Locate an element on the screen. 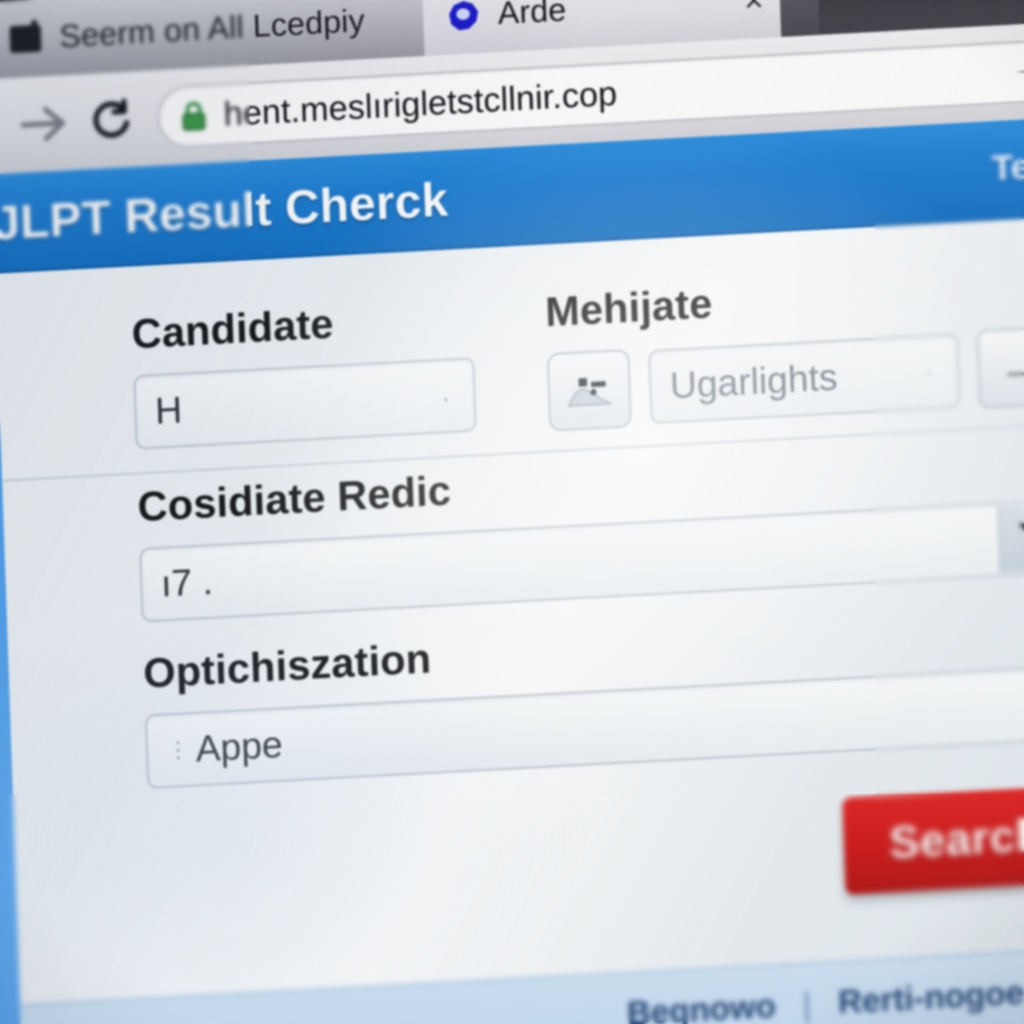 This screenshot has height=1024, width=1024. photo-icon is located at coordinates (589, 390).